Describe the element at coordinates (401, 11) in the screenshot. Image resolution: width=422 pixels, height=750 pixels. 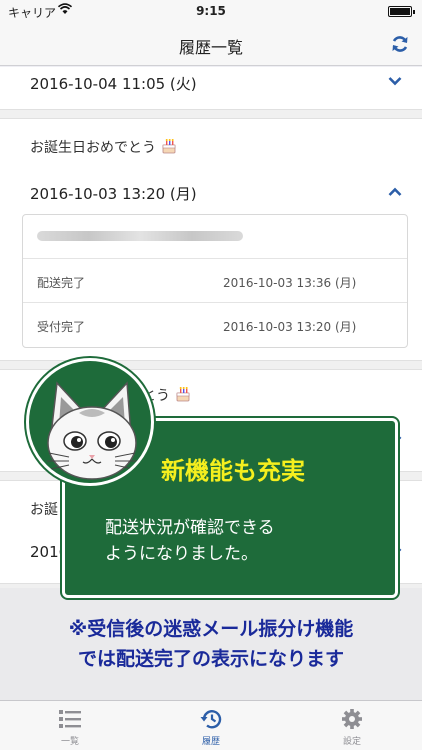
I see `battery-icon` at that location.